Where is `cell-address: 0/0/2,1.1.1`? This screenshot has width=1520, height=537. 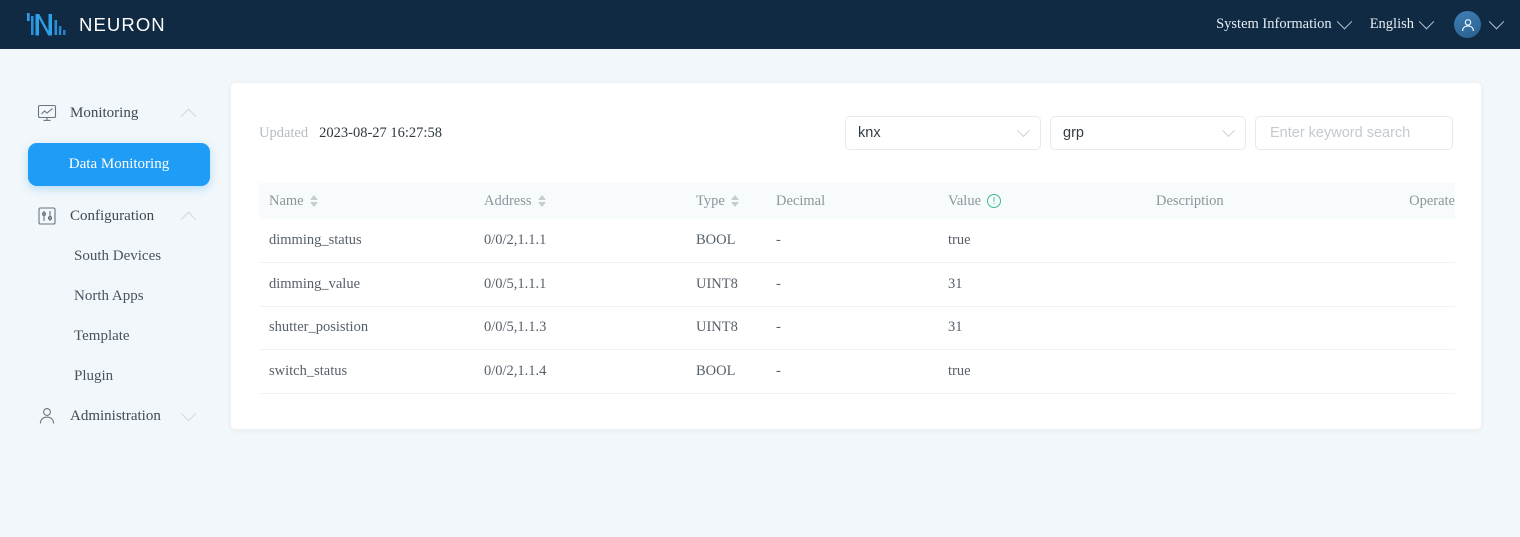
cell-address: 0/0/2,1.1.1 is located at coordinates (580, 241).